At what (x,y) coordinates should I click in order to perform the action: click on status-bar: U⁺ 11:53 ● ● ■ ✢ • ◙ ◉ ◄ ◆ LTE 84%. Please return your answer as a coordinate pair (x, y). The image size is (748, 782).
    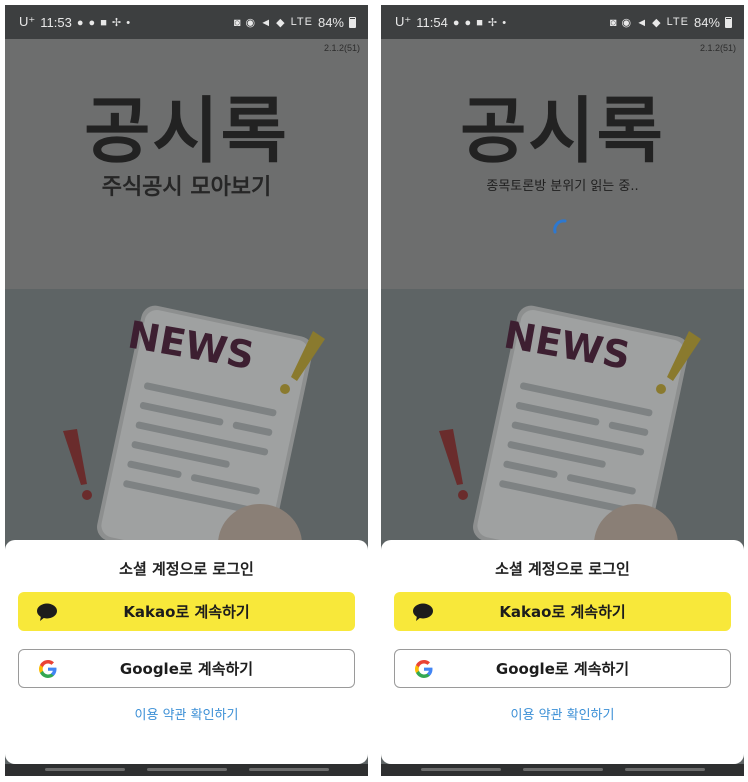
    Looking at the image, I should click on (186, 22).